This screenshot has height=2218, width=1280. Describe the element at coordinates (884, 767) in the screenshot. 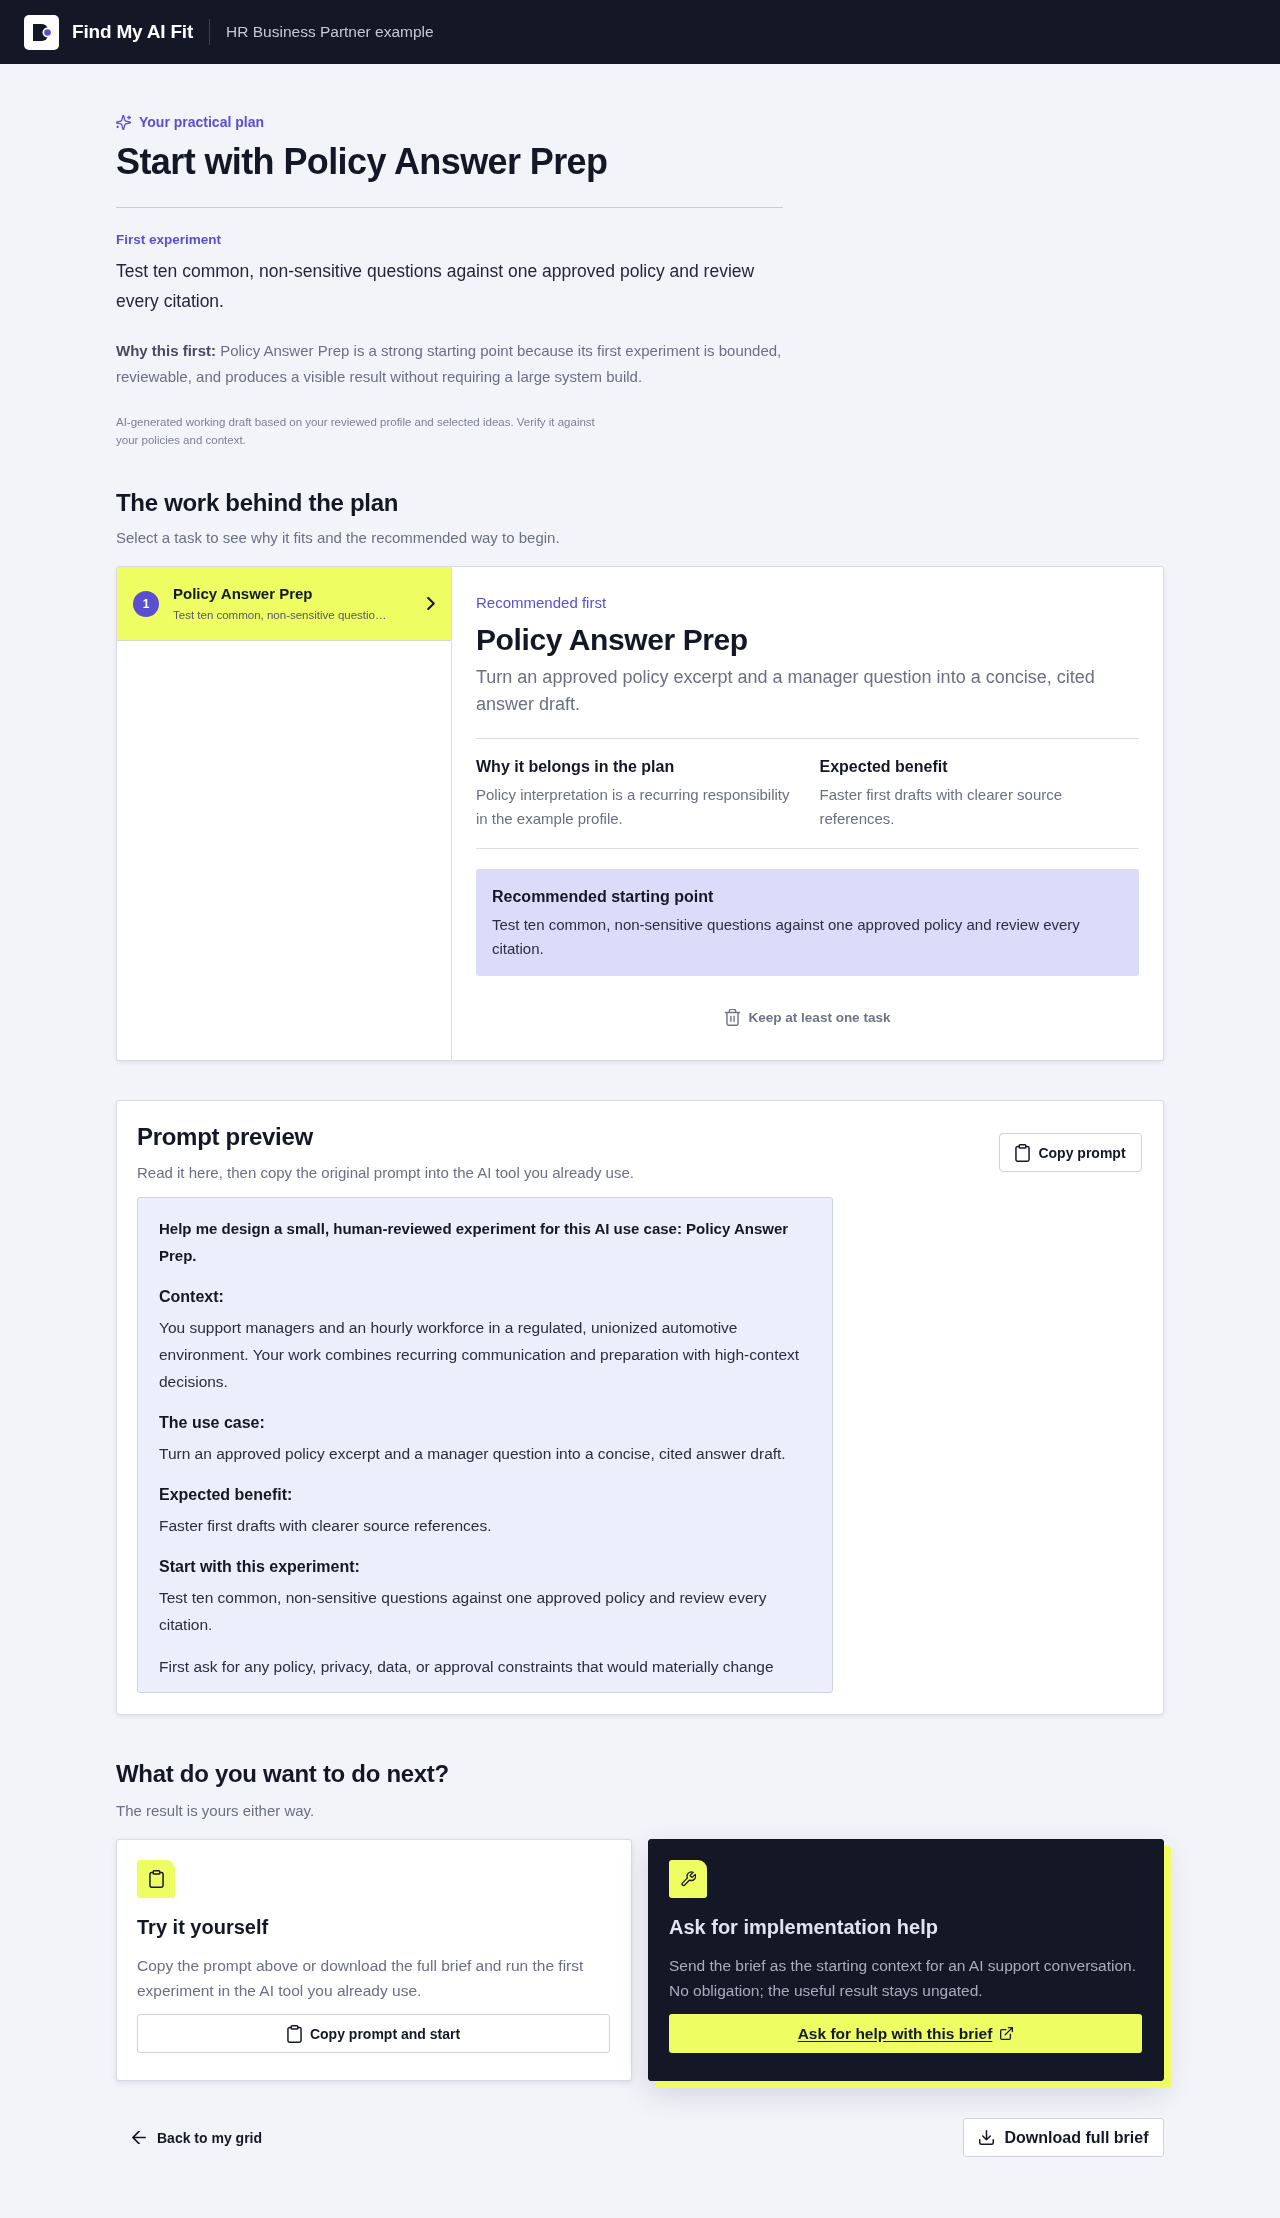

I see `column-heading: Expected benefit` at that location.